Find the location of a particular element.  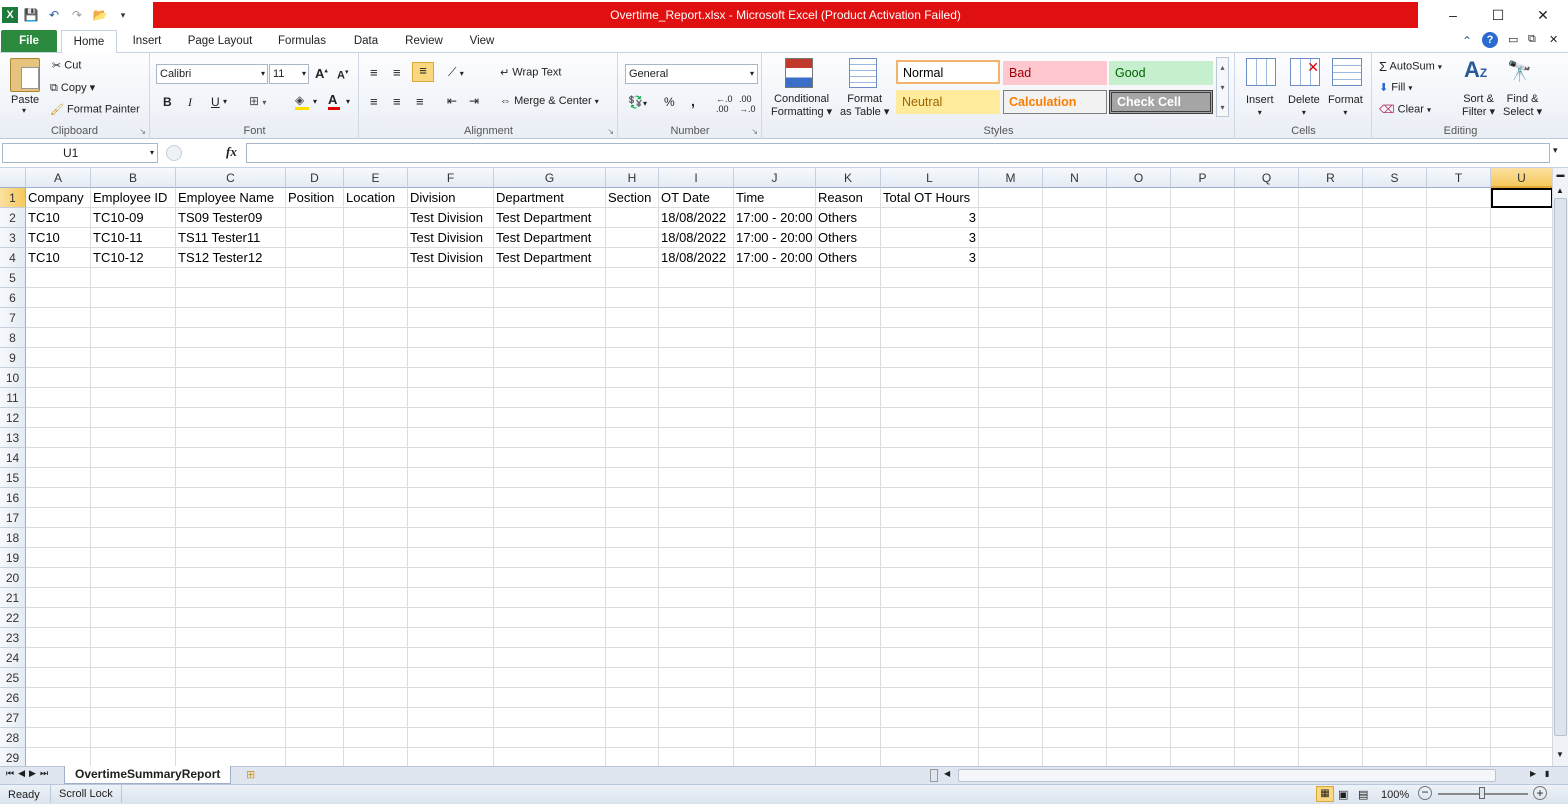

column-header: I is located at coordinates (696, 178).